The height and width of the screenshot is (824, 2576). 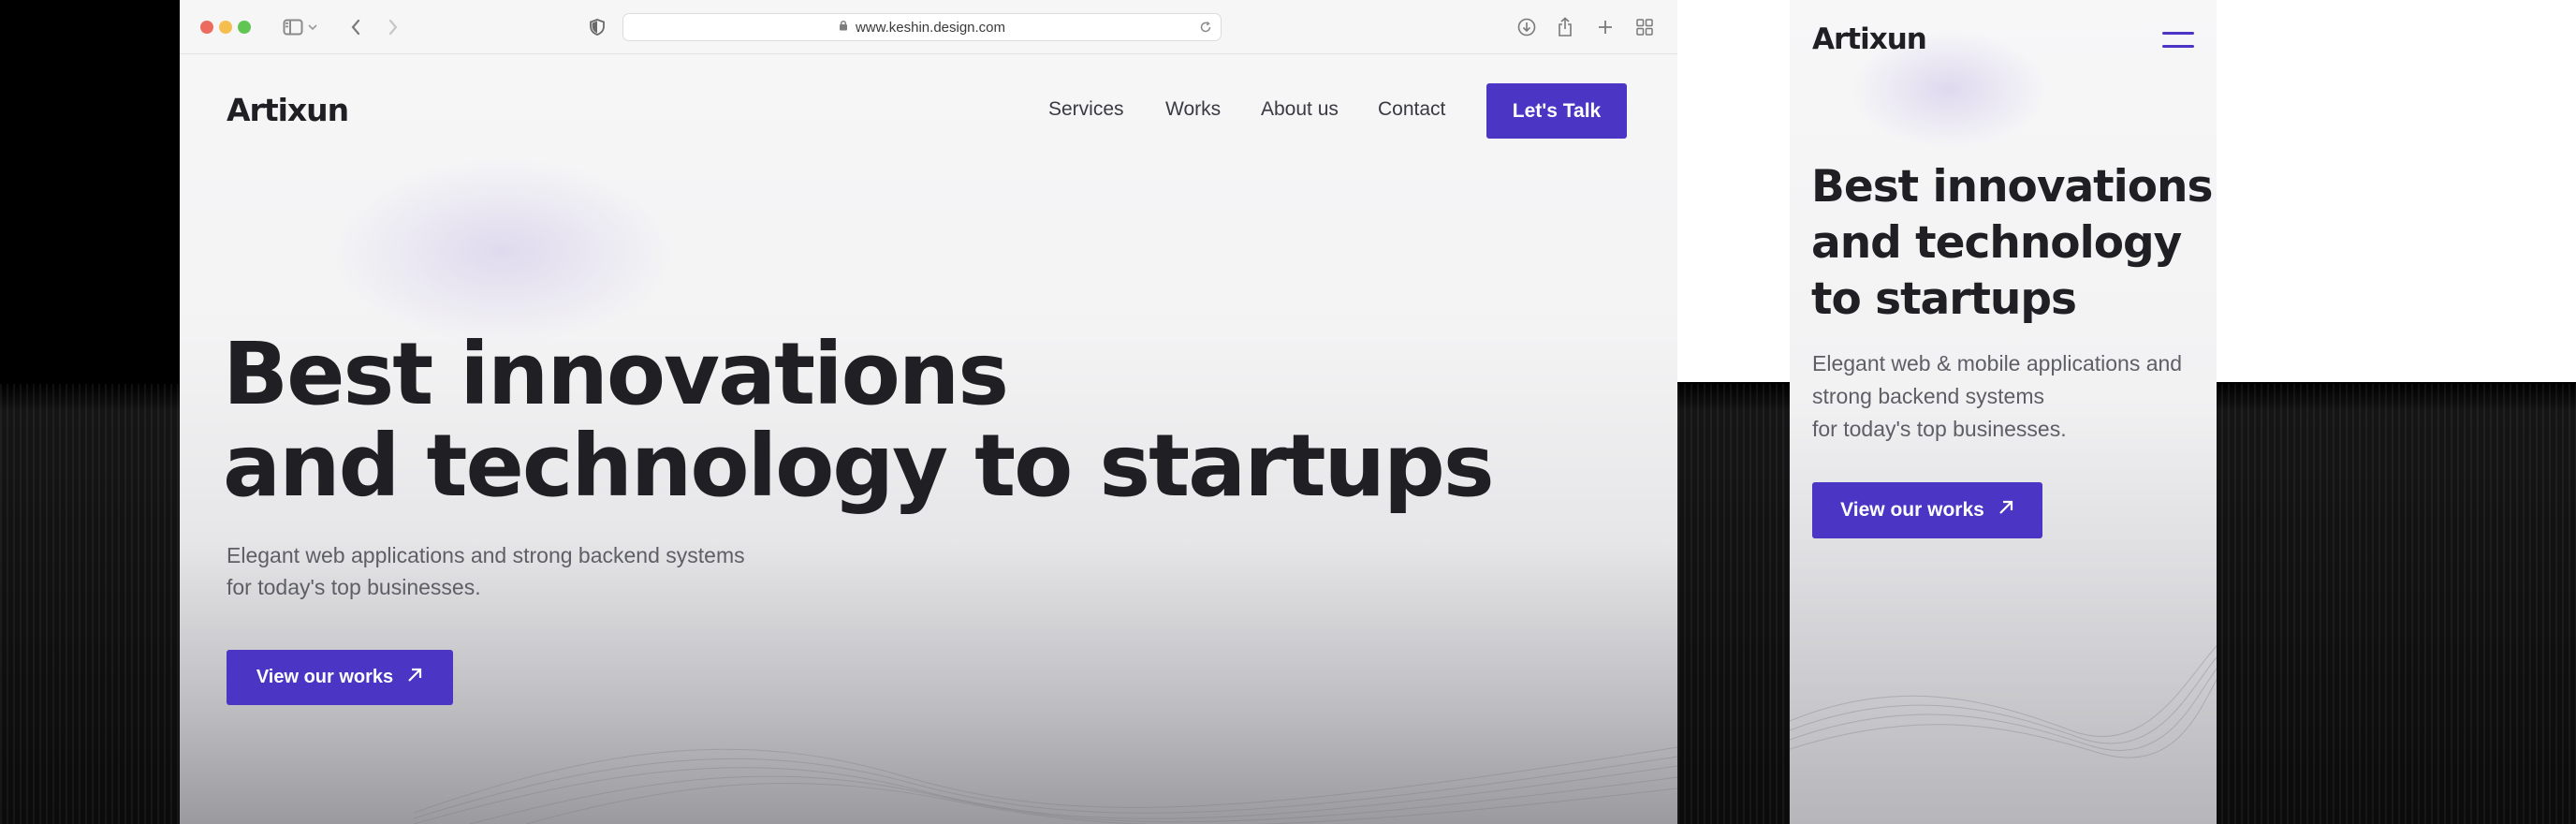 I want to click on reload-icon, so click(x=1205, y=27).